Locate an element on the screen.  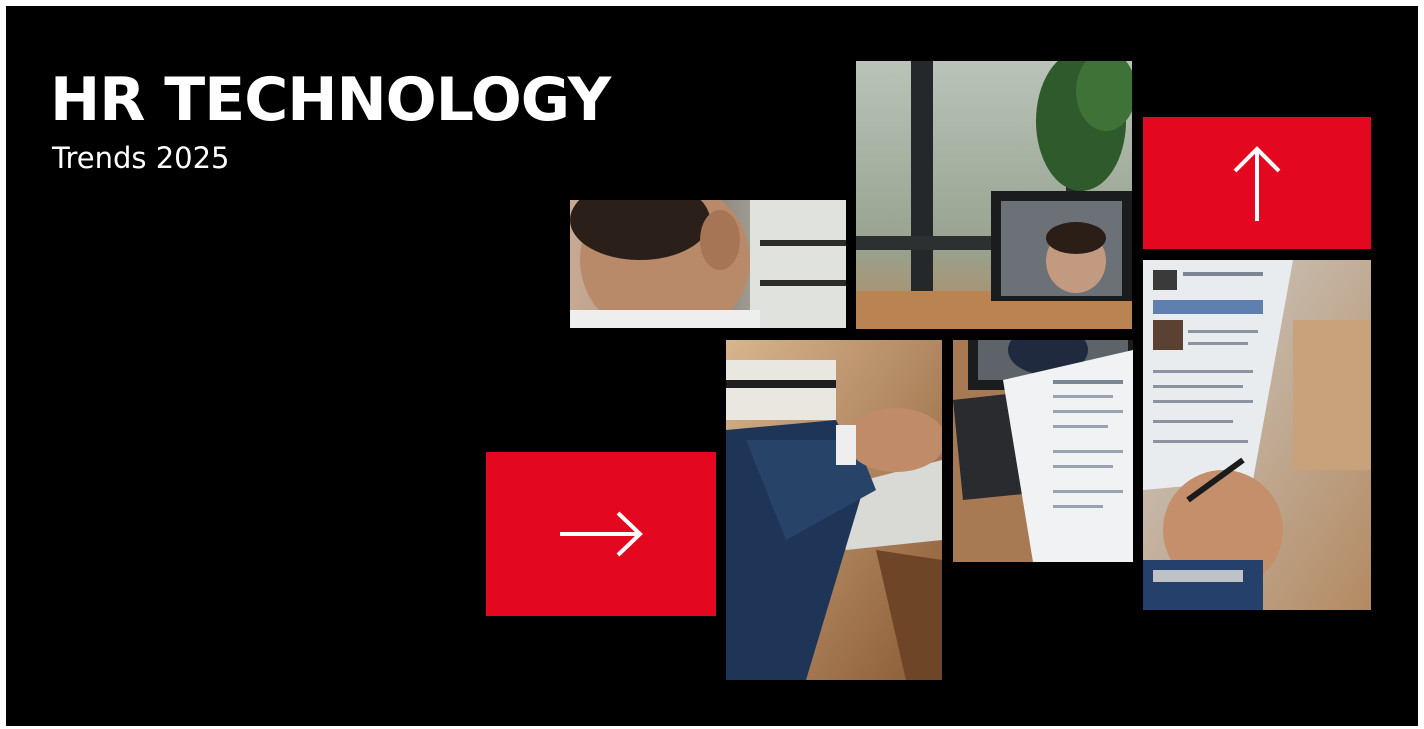
right-arrow-box is located at coordinates (601, 534).